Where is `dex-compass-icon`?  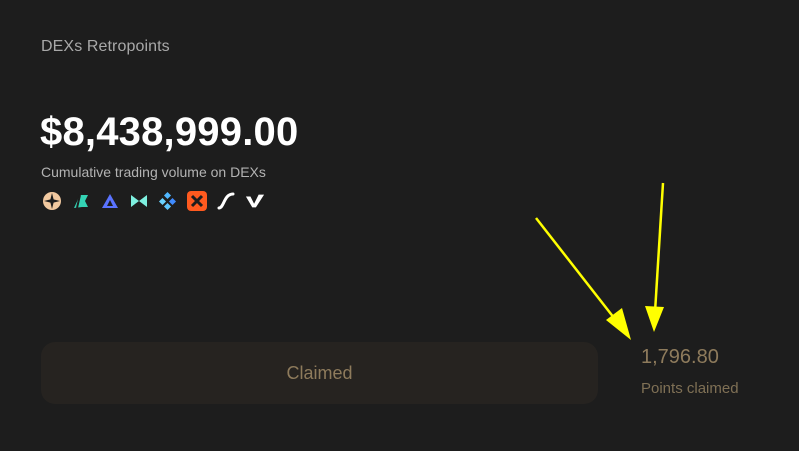 dex-compass-icon is located at coordinates (52, 201).